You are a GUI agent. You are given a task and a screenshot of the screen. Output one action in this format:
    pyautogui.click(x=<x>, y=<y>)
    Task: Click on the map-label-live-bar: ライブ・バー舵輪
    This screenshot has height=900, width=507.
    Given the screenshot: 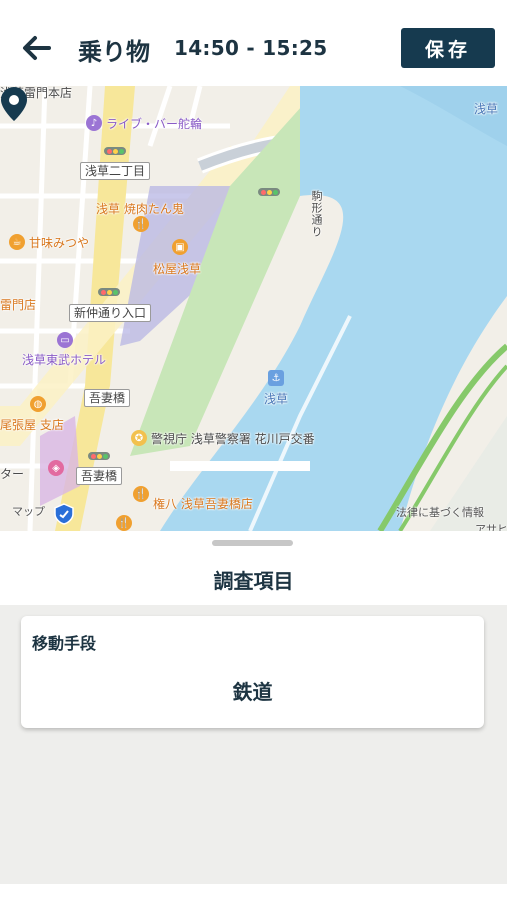 What is the action you would take?
    pyautogui.click(x=154, y=124)
    